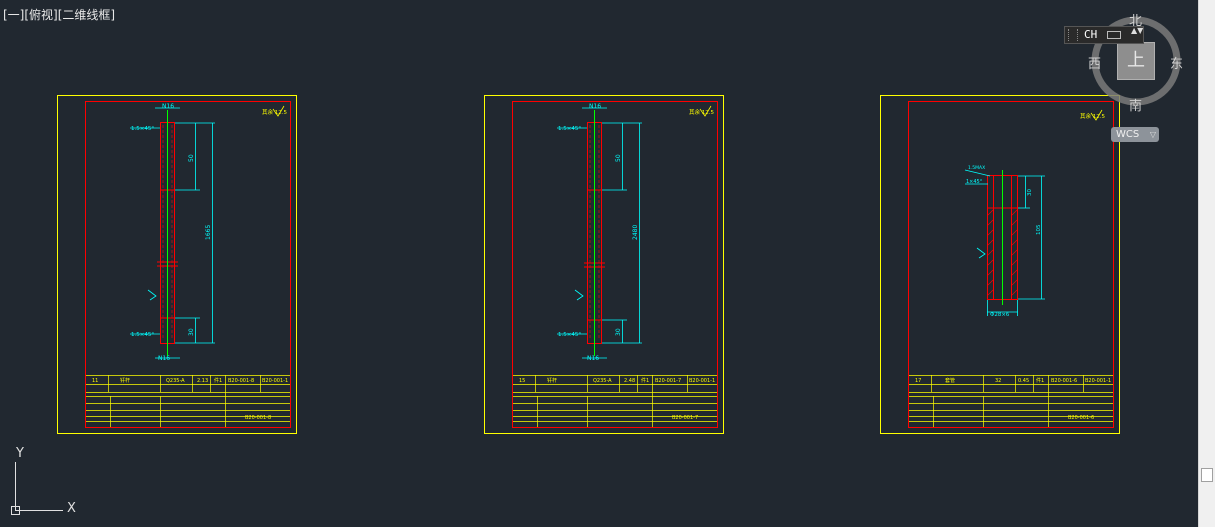 The width and height of the screenshot is (1215, 527). I want to click on viewcube-west: 西, so click(1094, 62).